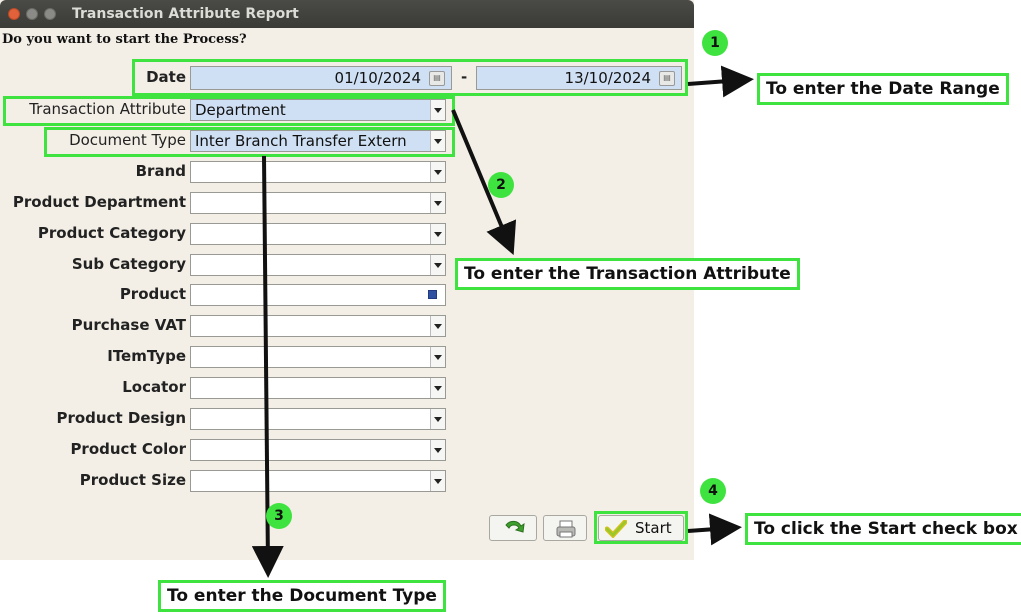 This screenshot has height=612, width=1021. I want to click on step-badge-4: 4, so click(713, 491).